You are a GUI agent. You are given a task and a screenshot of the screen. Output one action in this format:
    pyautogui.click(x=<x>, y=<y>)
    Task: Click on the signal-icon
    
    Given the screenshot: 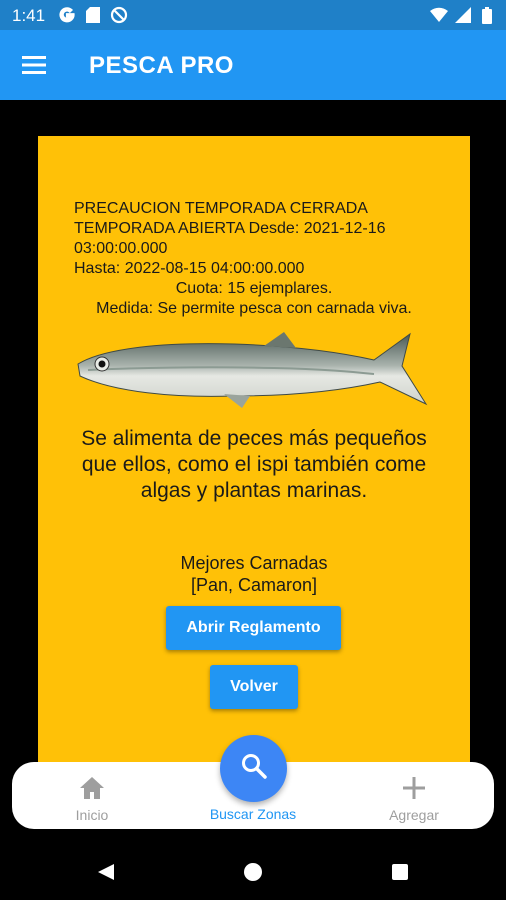 What is the action you would take?
    pyautogui.click(x=463, y=15)
    